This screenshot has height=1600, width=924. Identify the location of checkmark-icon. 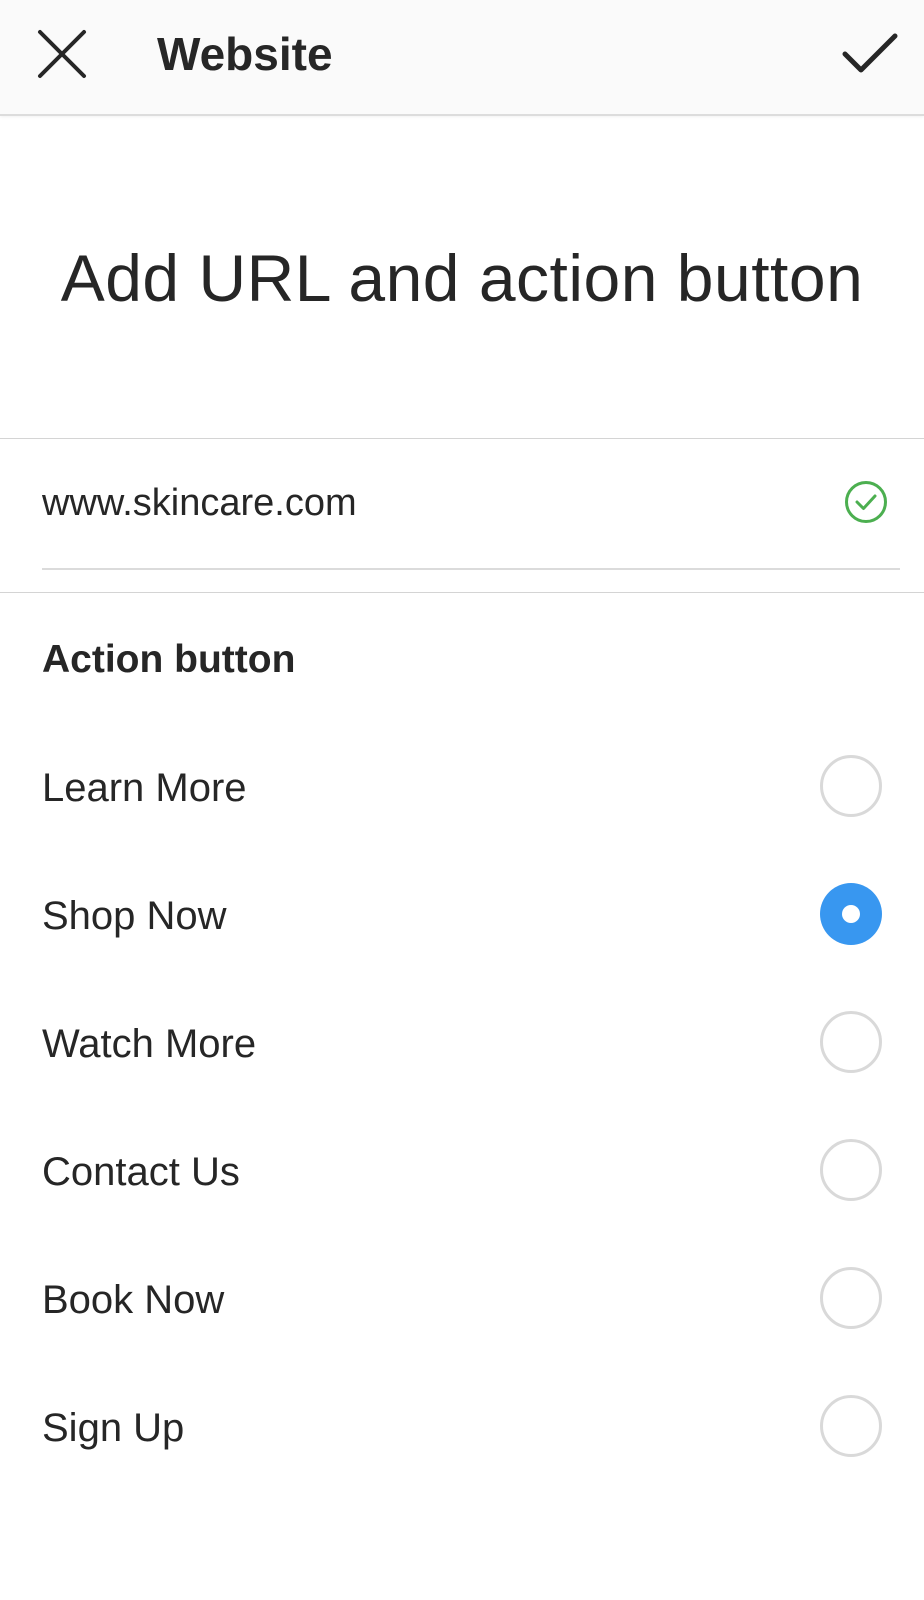
(870, 53).